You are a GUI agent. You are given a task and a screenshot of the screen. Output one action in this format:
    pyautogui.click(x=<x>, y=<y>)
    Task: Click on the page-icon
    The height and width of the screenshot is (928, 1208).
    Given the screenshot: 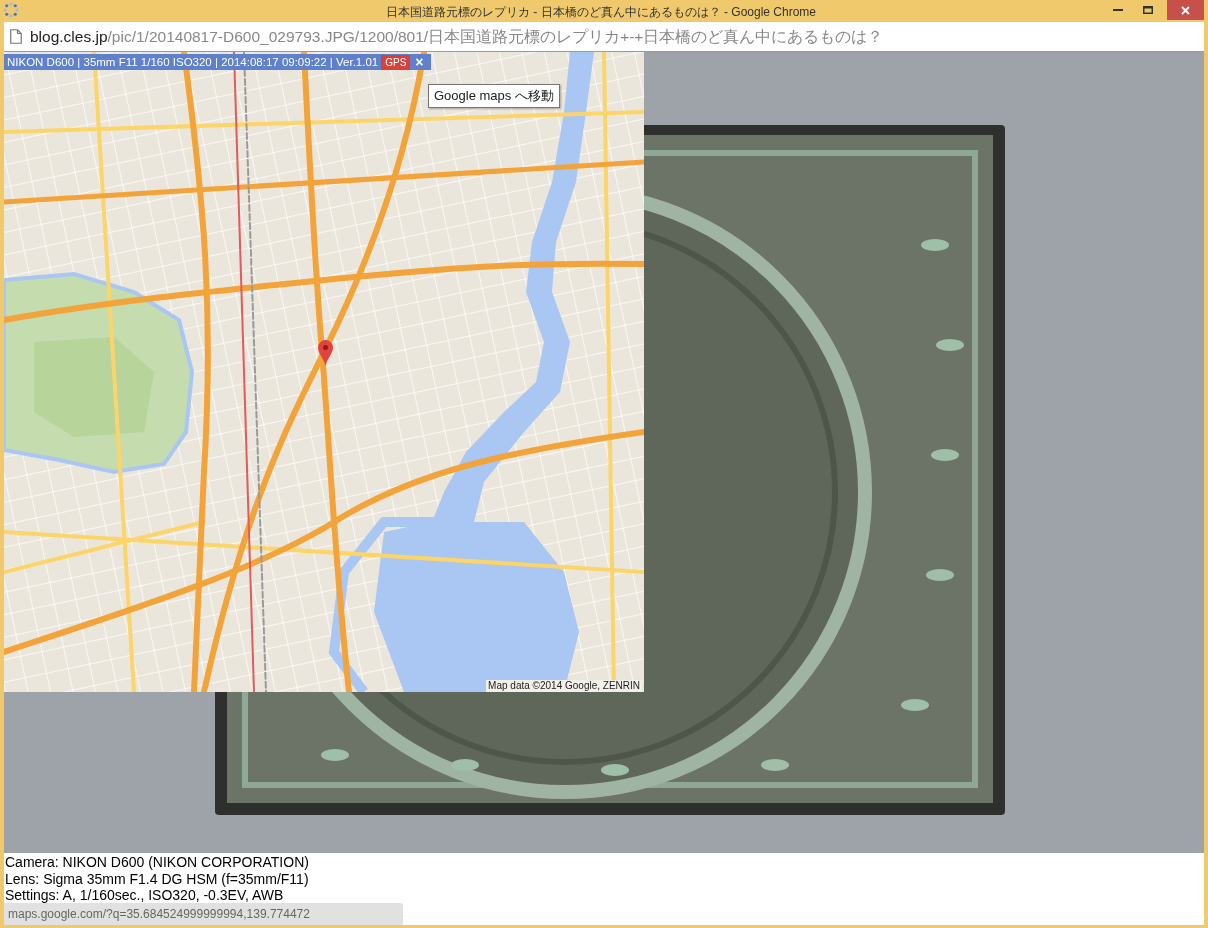 What is the action you would take?
    pyautogui.click(x=16, y=36)
    